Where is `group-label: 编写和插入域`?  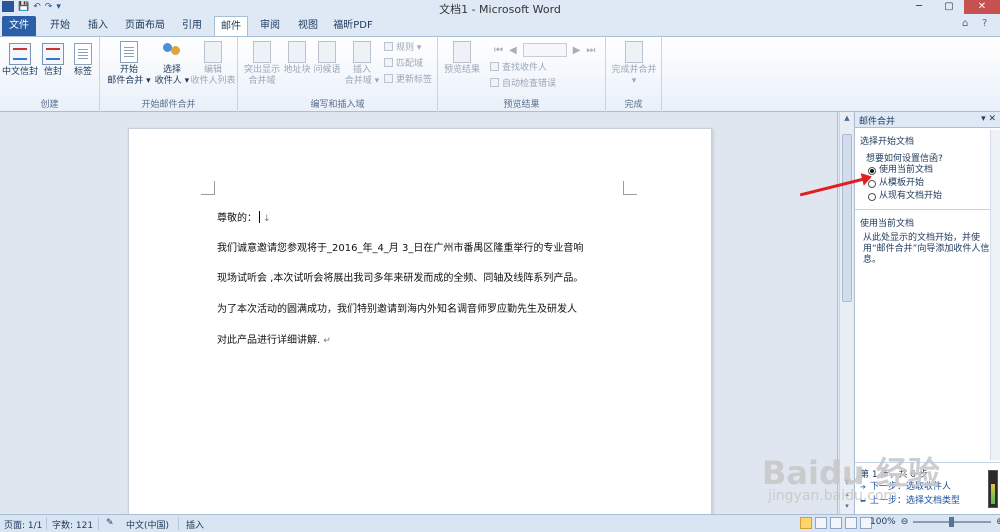
group-label: 编写和插入域 is located at coordinates (337, 105).